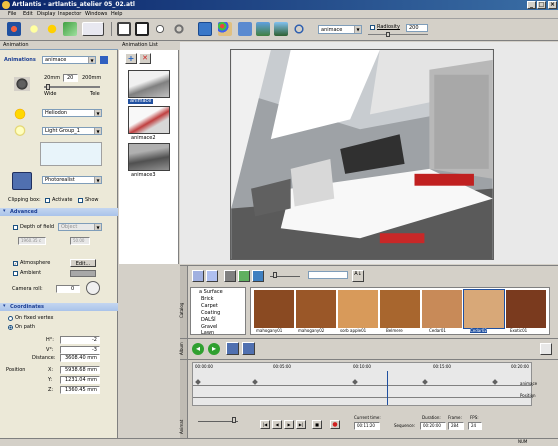 This screenshot has height=446, width=558. Describe the element at coordinates (546, 349) in the screenshot. I see `album-view-toggle` at that location.